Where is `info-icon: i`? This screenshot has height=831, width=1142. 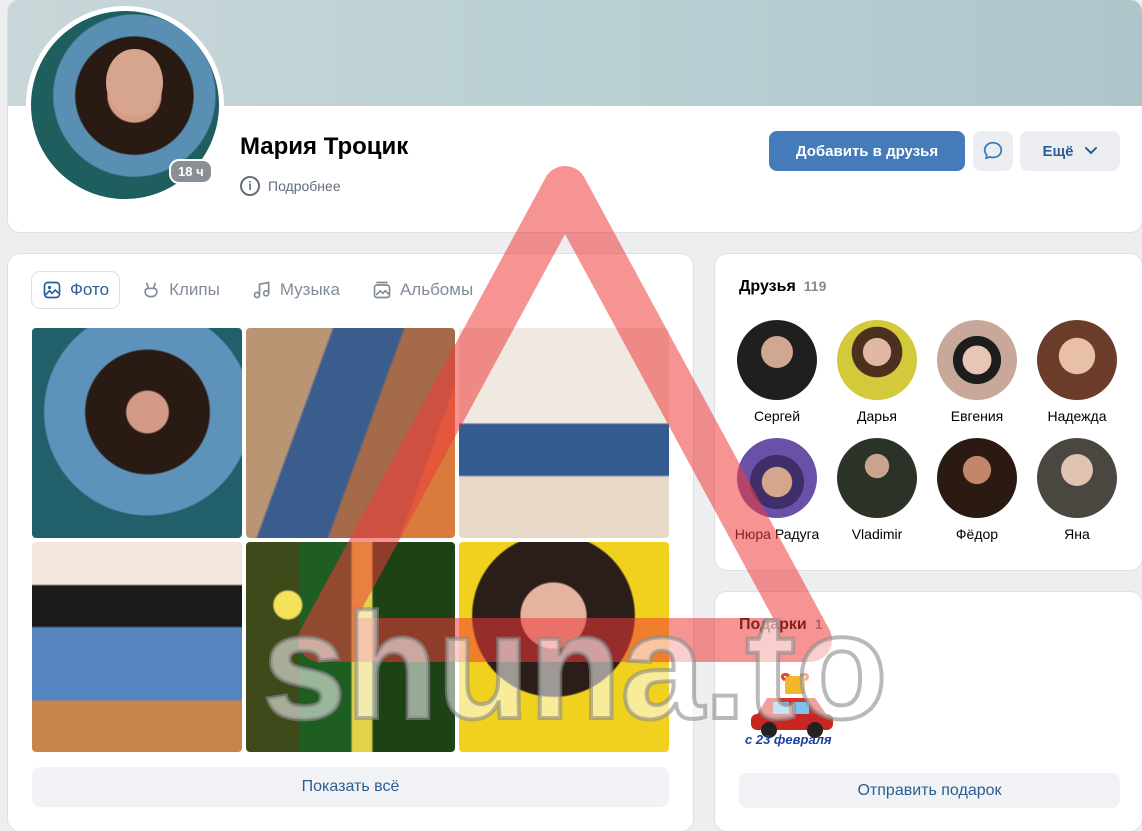
info-icon: i is located at coordinates (250, 186).